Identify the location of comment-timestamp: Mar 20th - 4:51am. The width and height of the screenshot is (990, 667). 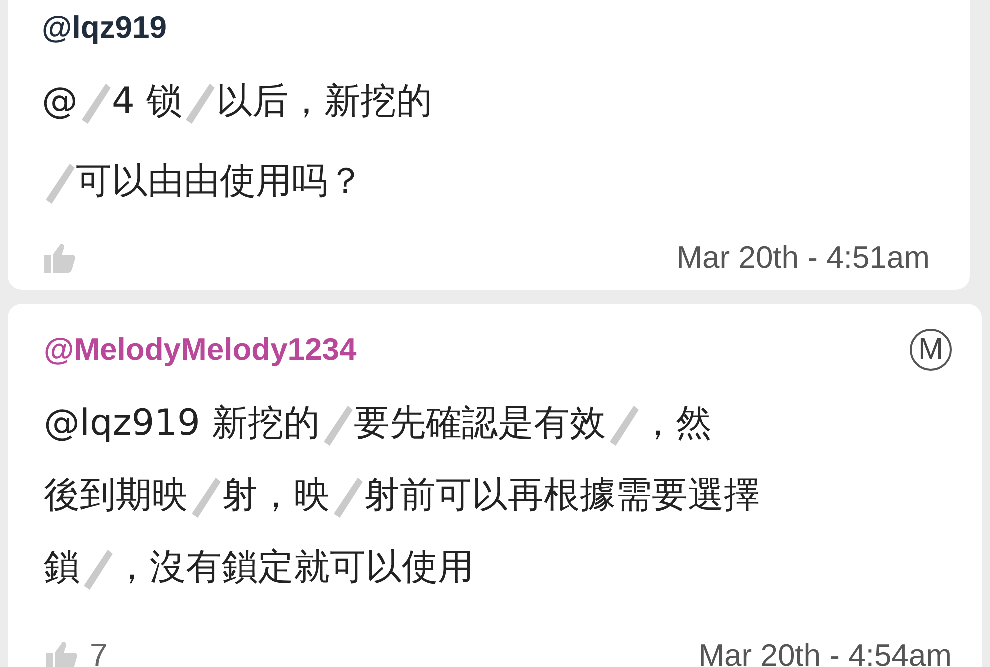
(803, 258).